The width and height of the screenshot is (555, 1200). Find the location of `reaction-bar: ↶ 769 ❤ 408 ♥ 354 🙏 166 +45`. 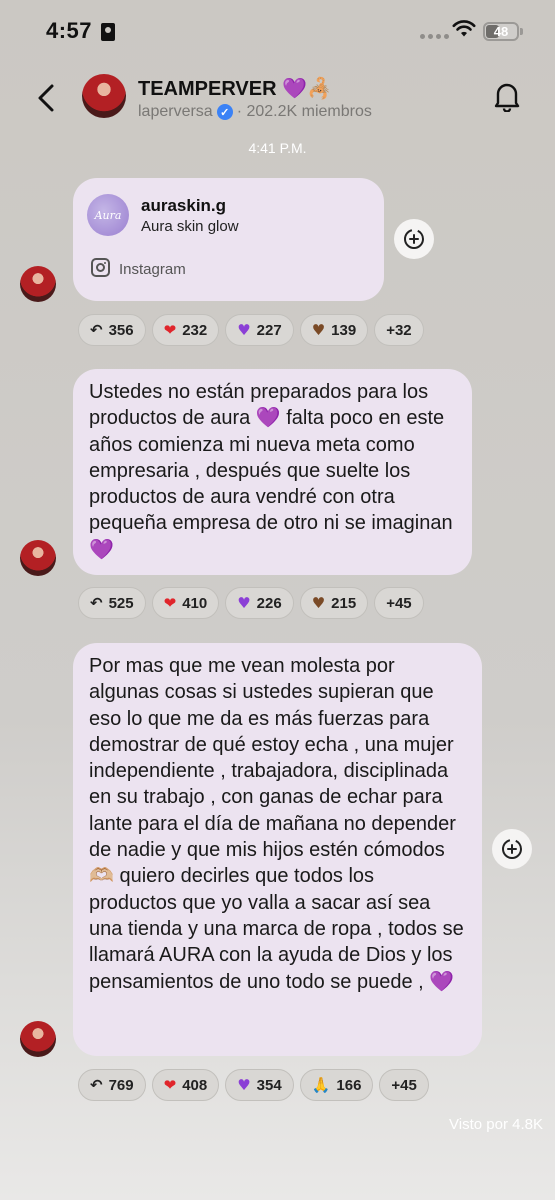

reaction-bar: ↶ 769 ❤ 408 ♥ 354 🙏 166 +45 is located at coordinates (253, 1085).